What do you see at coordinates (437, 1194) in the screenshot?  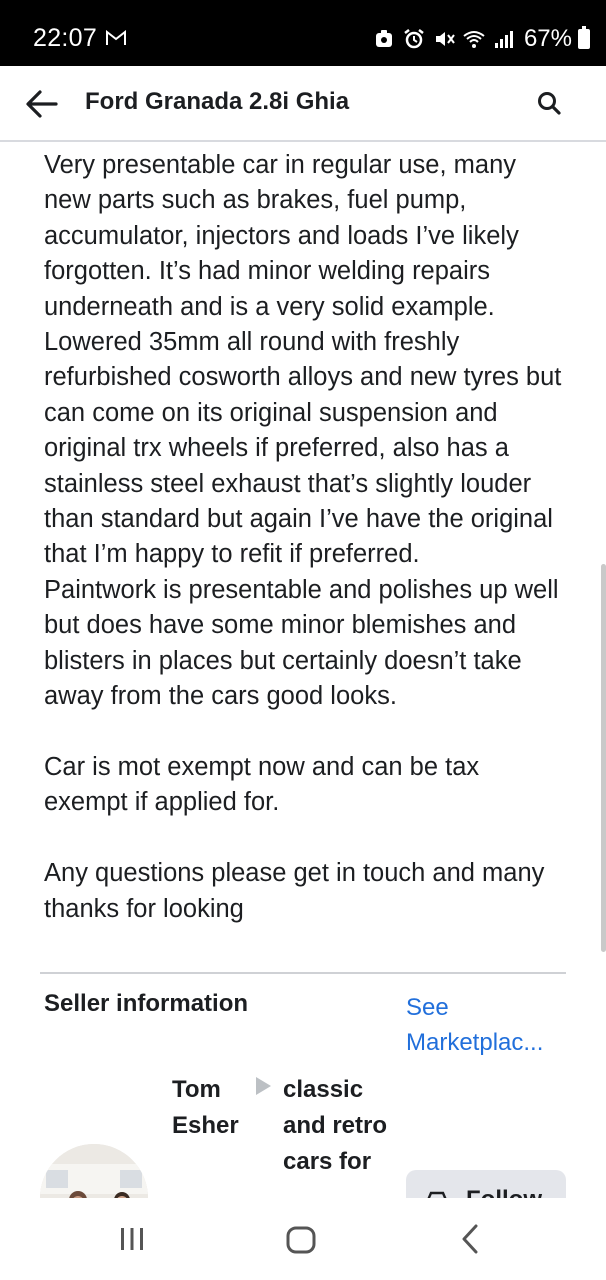 I see `car-icon` at bounding box center [437, 1194].